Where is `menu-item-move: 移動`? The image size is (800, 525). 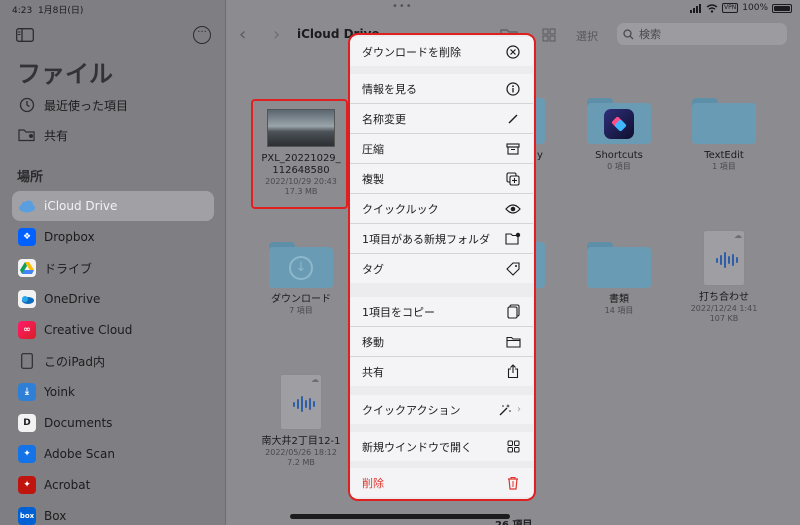
menu-item-move: 移動 is located at coordinates (441, 341).